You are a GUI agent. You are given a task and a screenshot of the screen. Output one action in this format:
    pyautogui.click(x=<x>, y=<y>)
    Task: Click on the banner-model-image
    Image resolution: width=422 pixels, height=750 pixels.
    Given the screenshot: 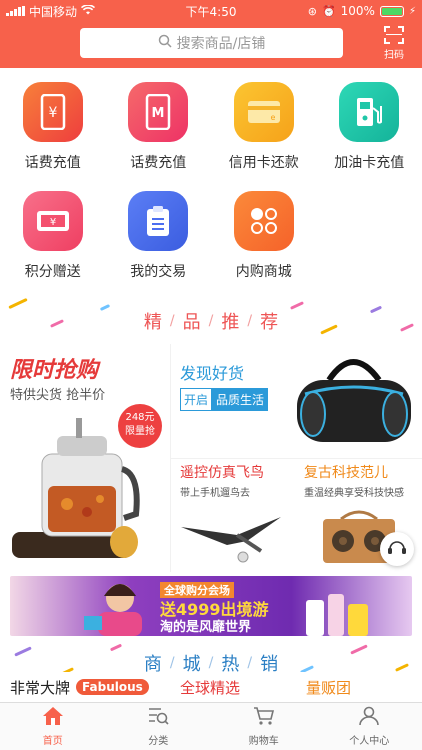 What is the action you would take?
    pyautogui.click(x=120, y=606)
    